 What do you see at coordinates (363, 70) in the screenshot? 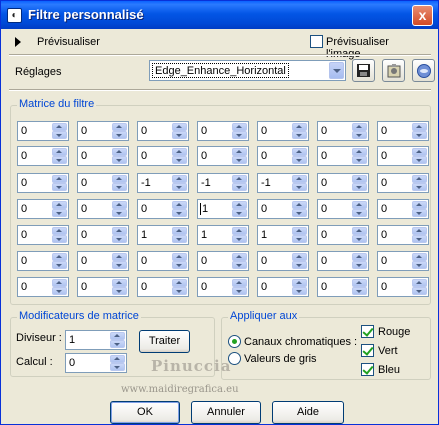
I see `save-preset-button` at bounding box center [363, 70].